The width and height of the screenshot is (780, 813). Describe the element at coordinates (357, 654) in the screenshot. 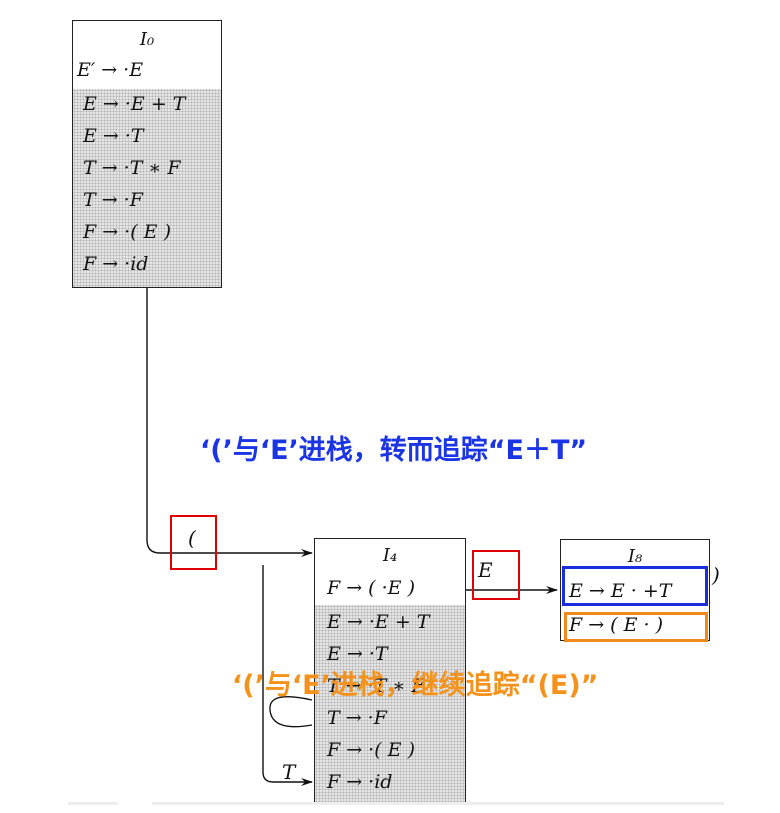

I see `state-i4-item: E → ·T` at that location.